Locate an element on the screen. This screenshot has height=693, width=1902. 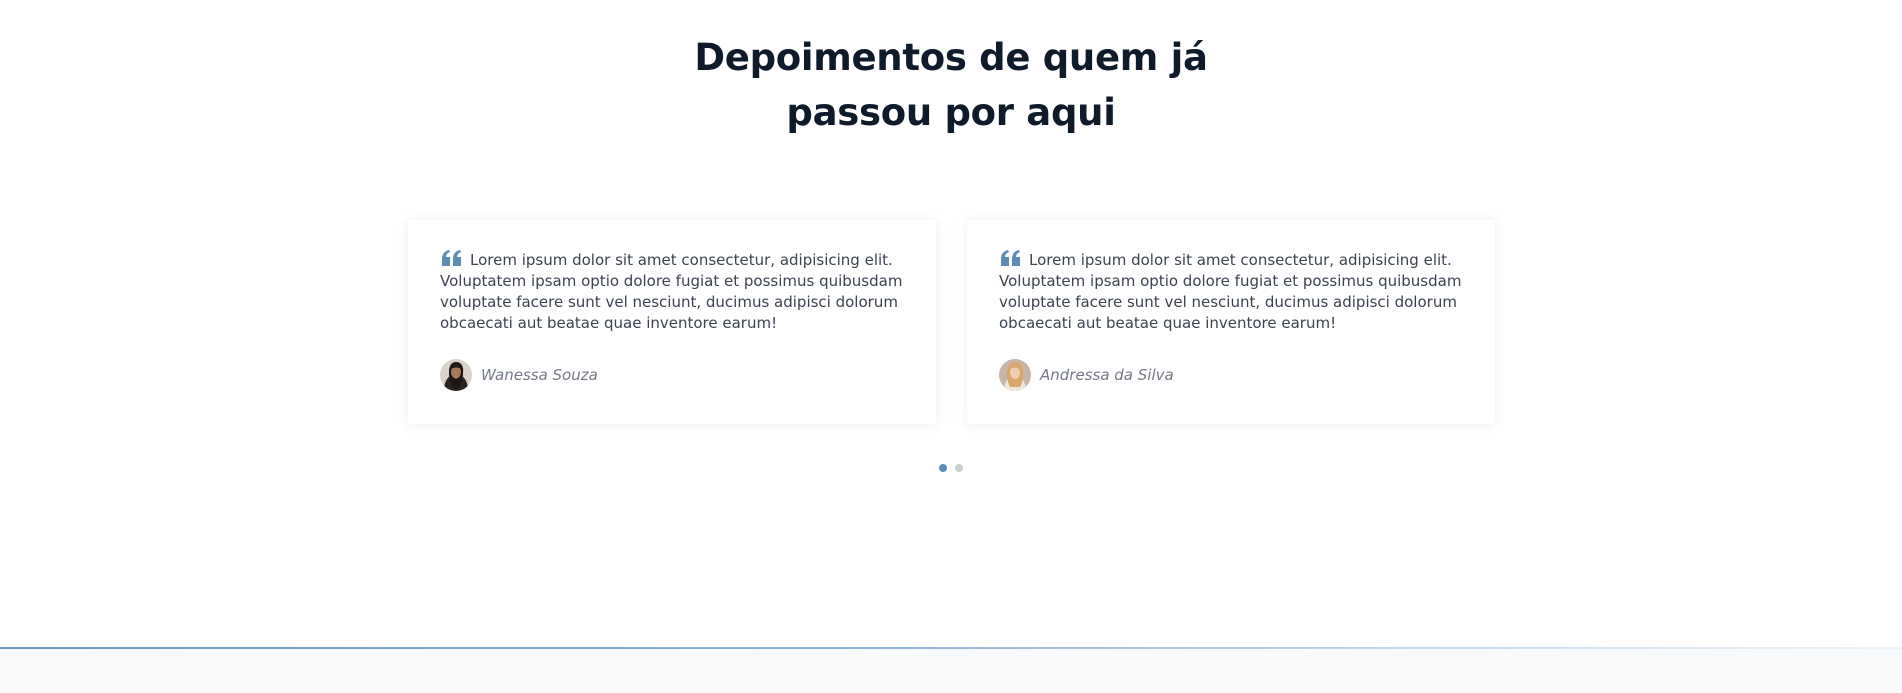
avatar-photo-wanessa is located at coordinates (456, 375).